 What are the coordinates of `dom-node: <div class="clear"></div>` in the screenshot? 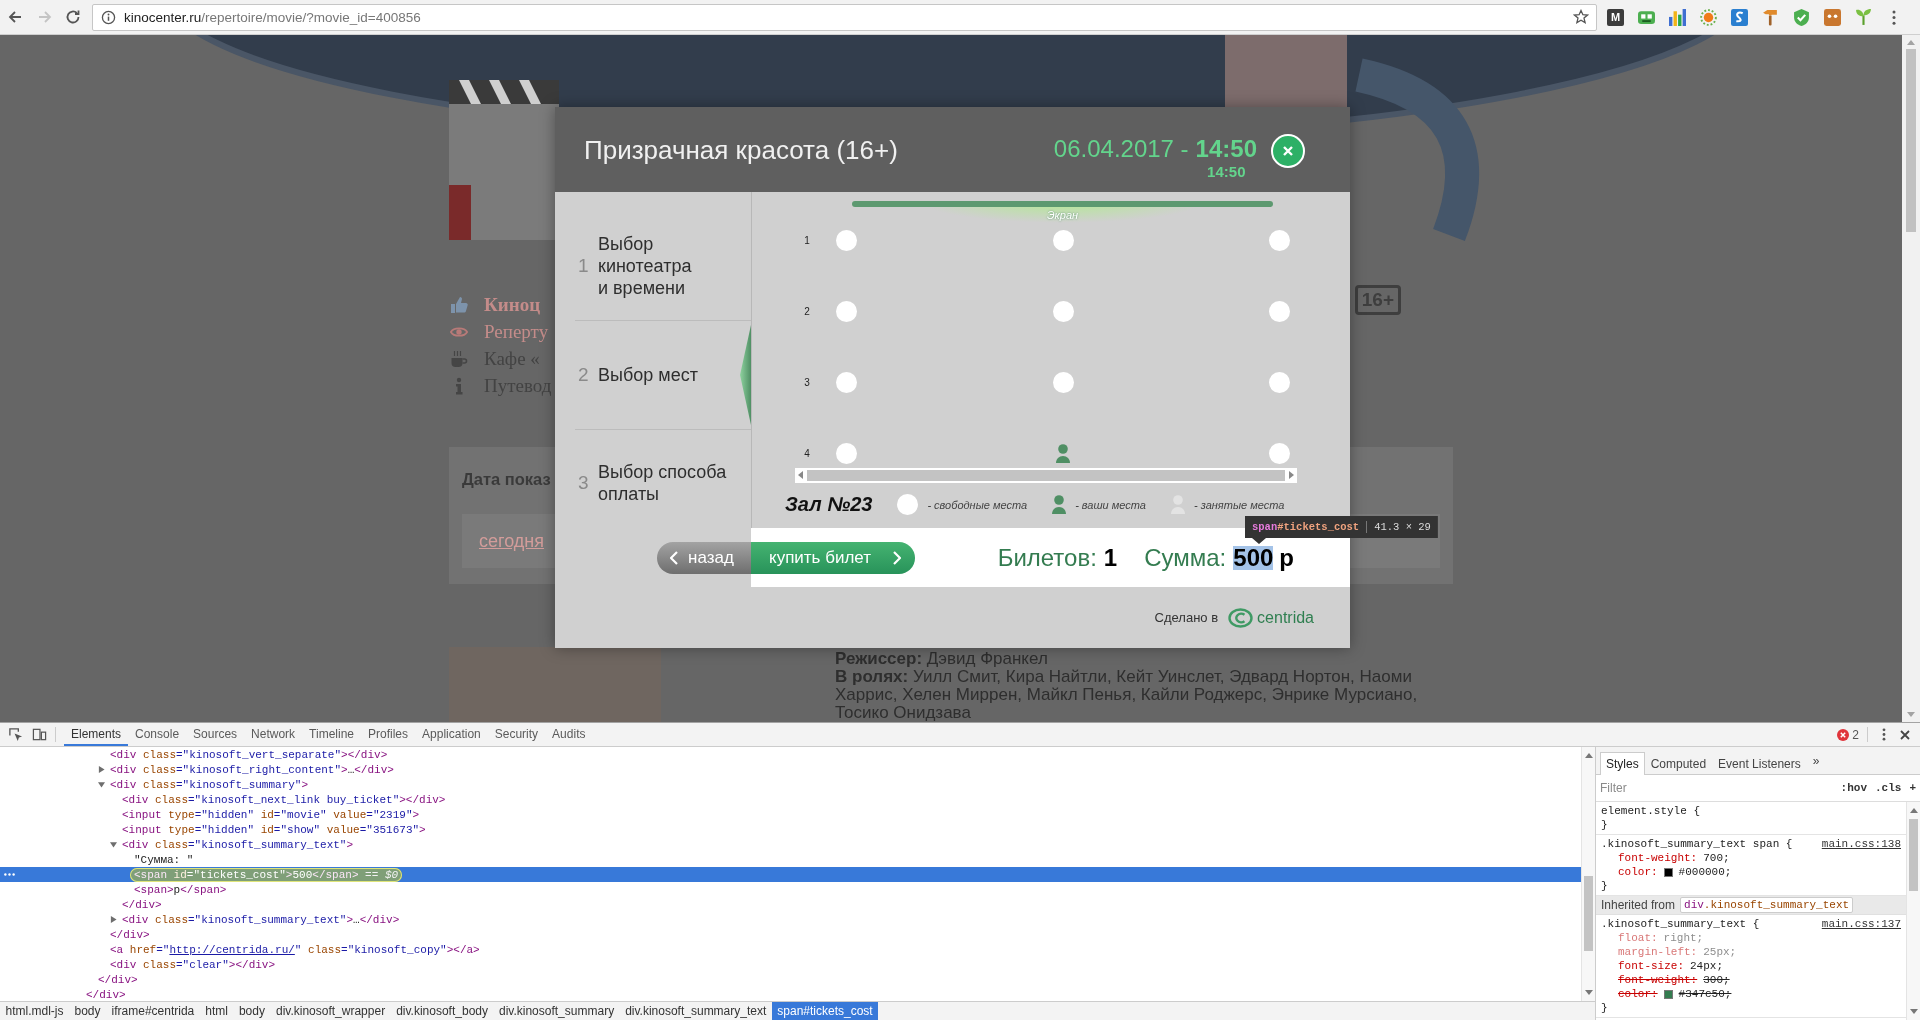 It's located at (193, 964).